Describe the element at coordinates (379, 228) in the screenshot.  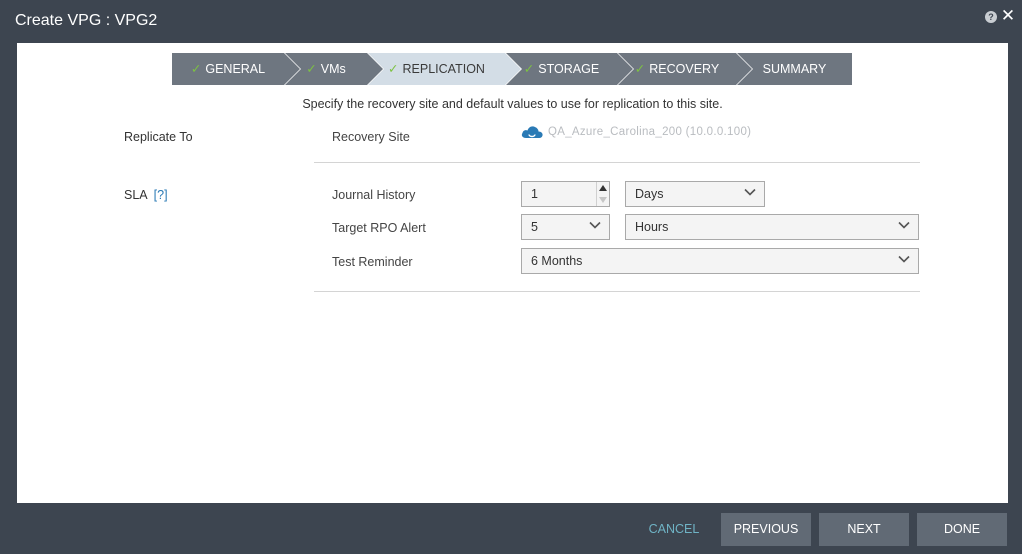
I see `target-rpo-alert-label: Target RPO Alert` at that location.